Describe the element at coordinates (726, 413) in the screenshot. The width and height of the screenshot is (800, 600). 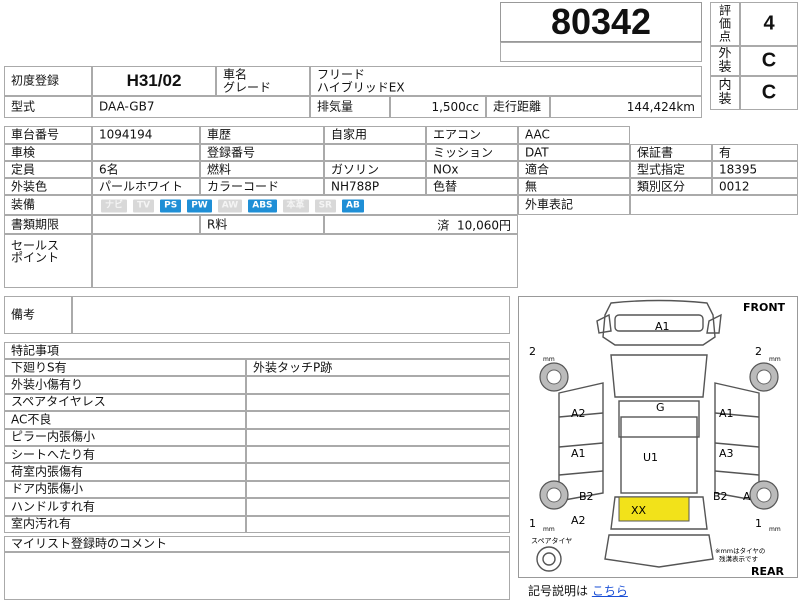
I see `mark-a1-right: A1` at that location.